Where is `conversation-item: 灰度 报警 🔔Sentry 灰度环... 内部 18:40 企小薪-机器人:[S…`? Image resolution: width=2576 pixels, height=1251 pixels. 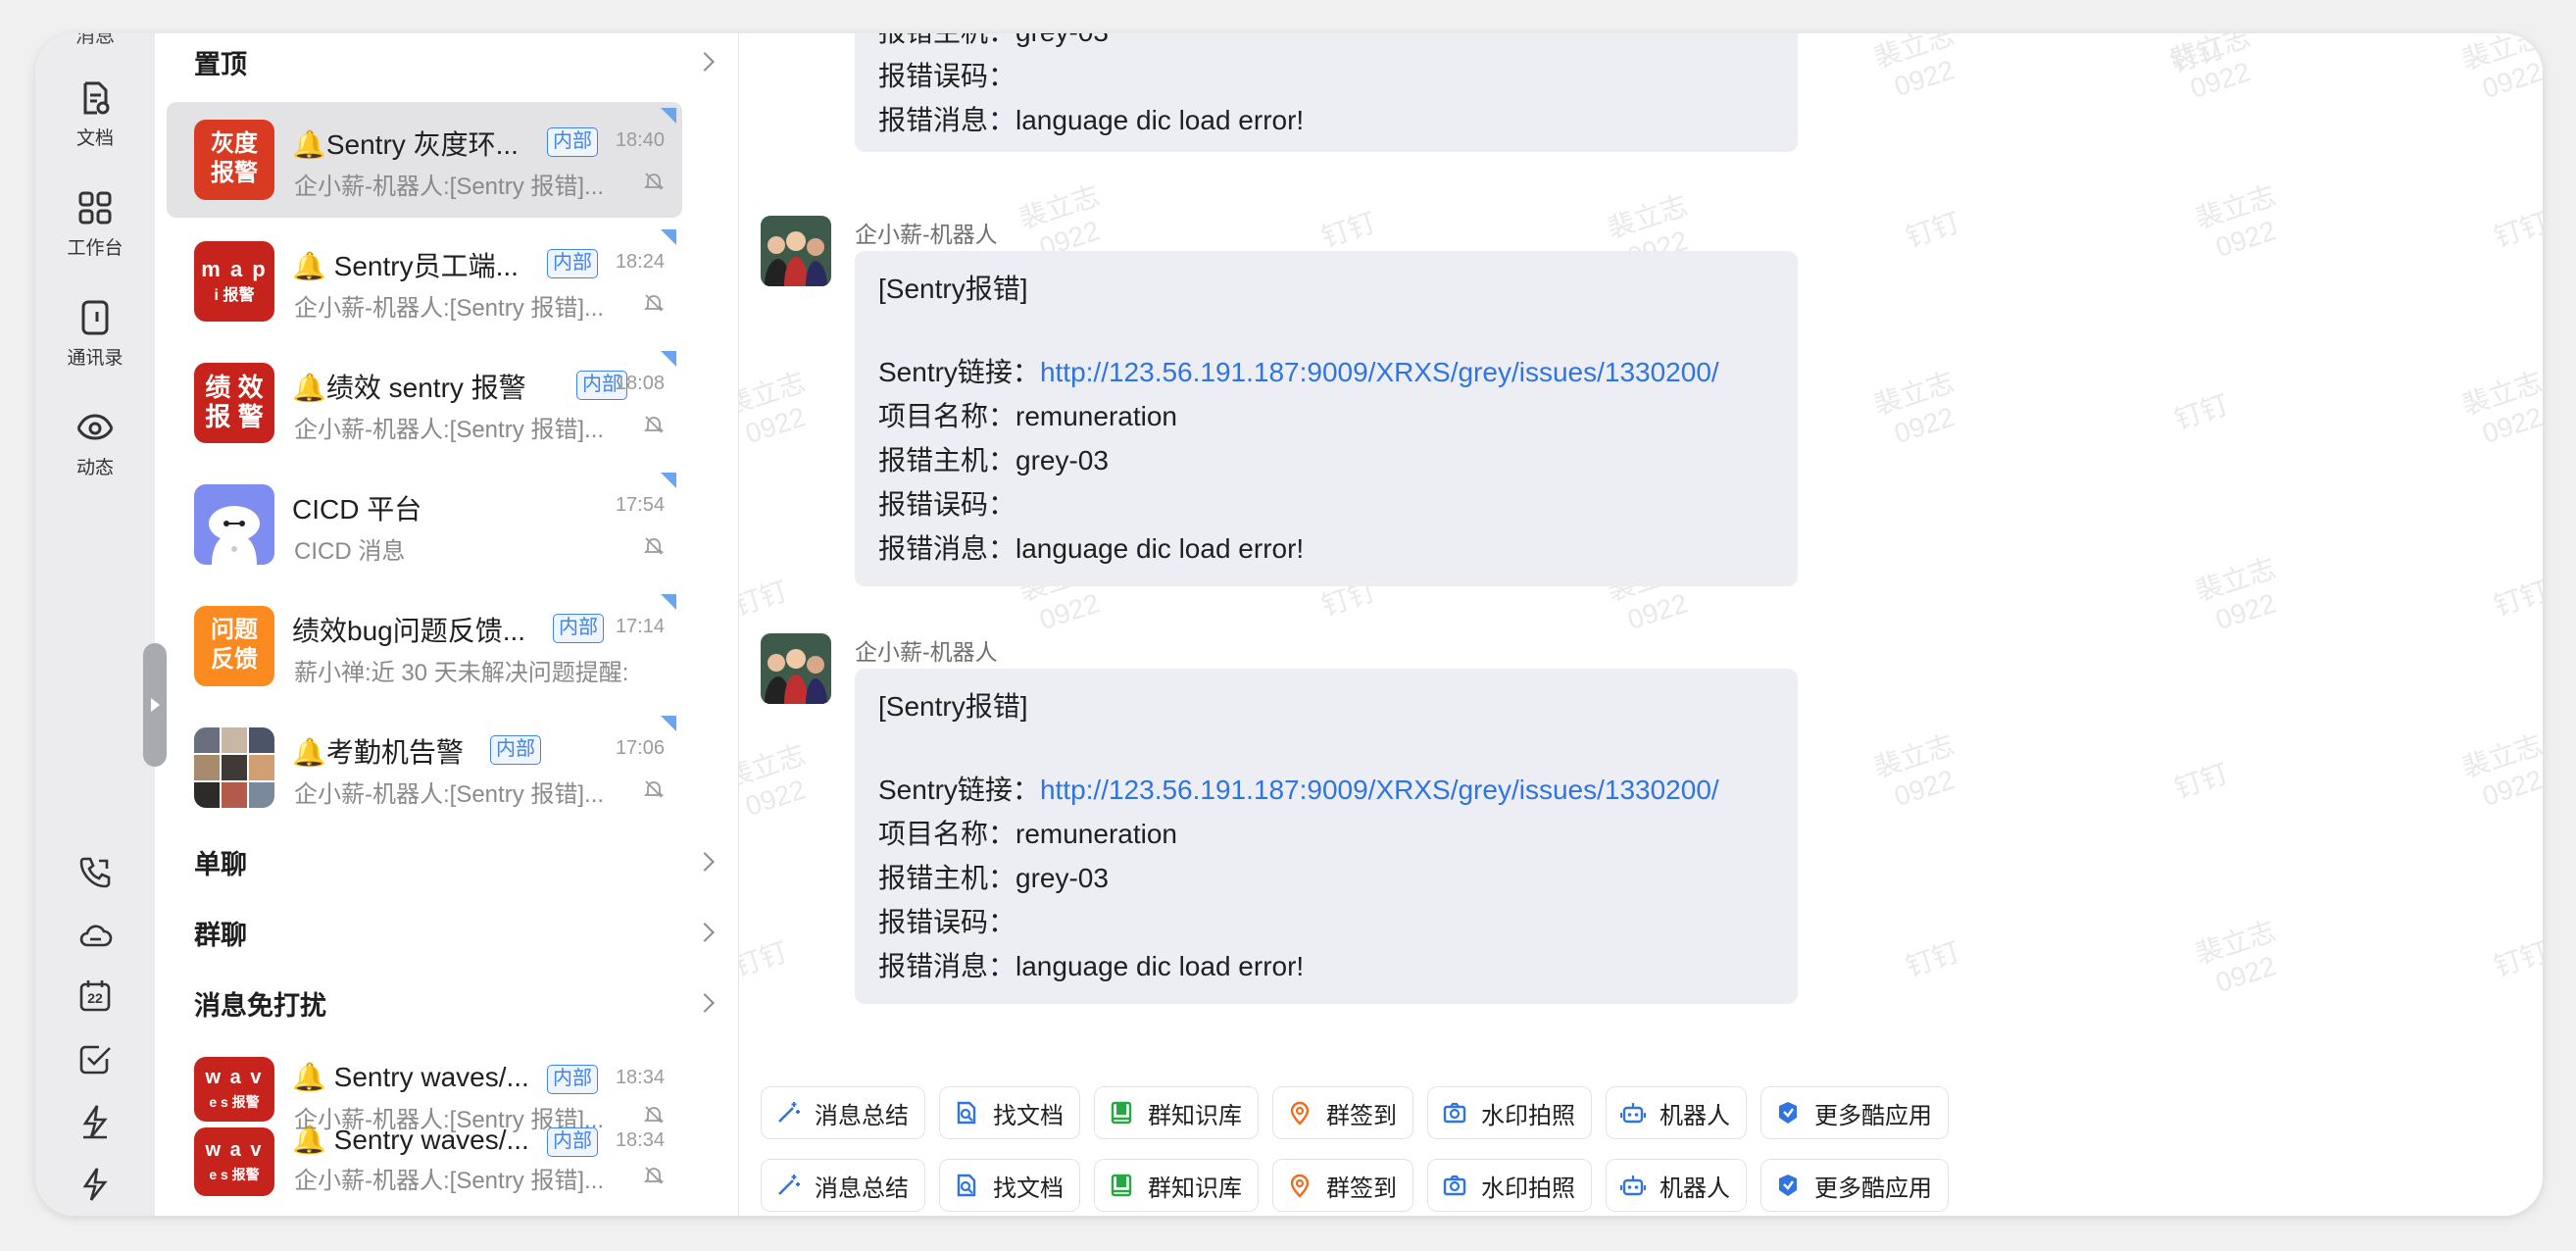 conversation-item: 灰度 报警 🔔Sentry 灰度环... 内部 18:40 企小薪-机器人:[S… is located at coordinates (424, 160).